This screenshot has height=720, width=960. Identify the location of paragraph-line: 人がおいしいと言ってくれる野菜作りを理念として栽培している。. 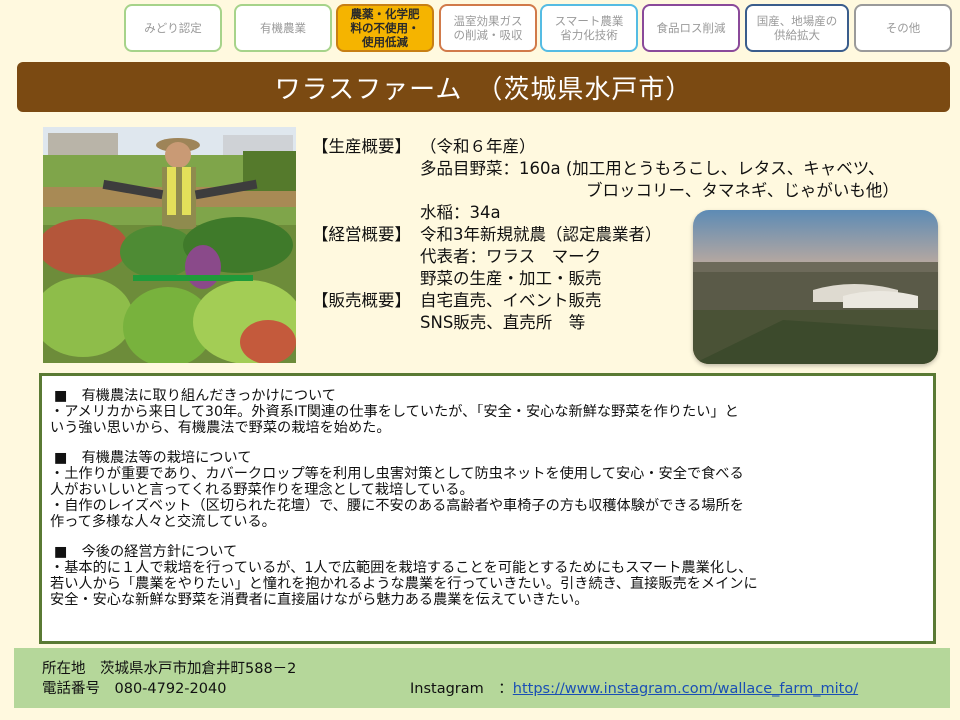
(262, 490).